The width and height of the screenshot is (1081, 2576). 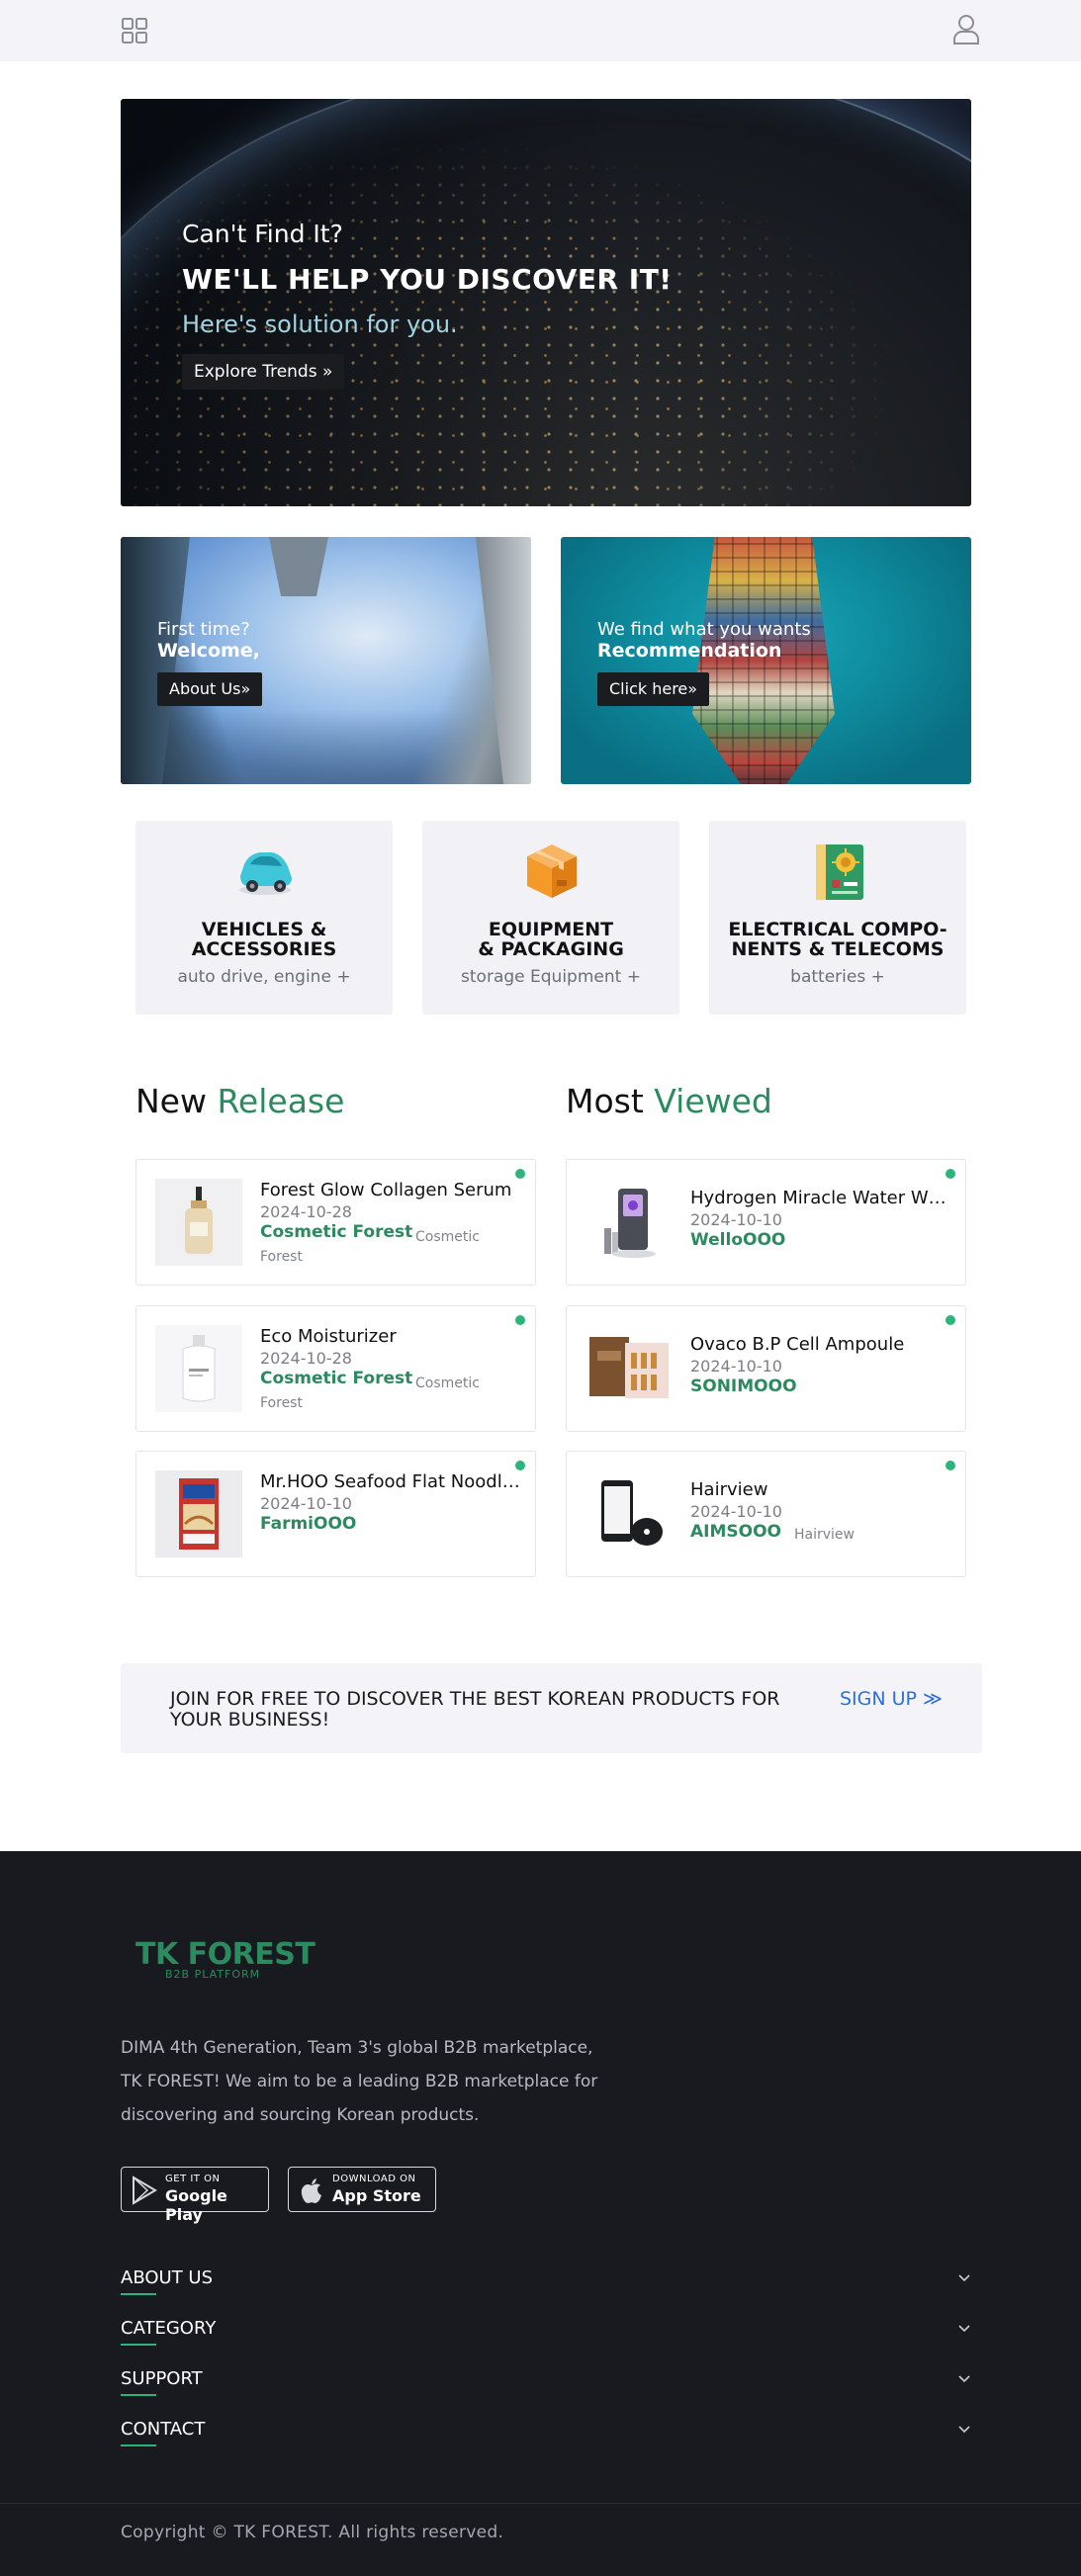 What do you see at coordinates (891, 1699) in the screenshot?
I see `sign-up-link: SIGN UP ≫` at bounding box center [891, 1699].